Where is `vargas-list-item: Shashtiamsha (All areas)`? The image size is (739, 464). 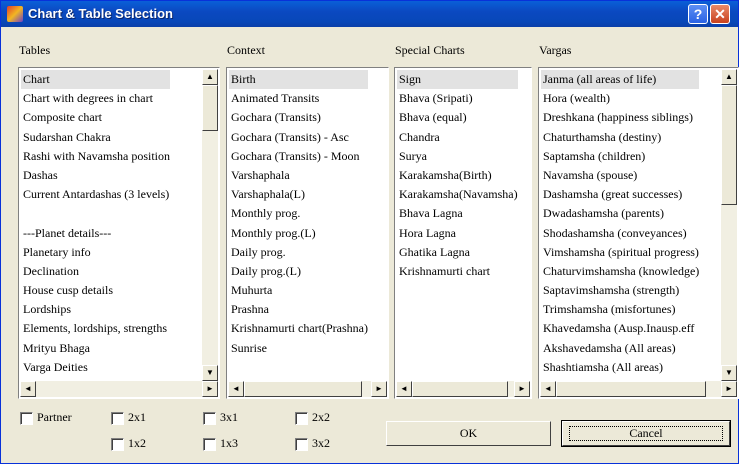
vargas-list-item: Shashtiamsha (All areas) is located at coordinates (620, 367).